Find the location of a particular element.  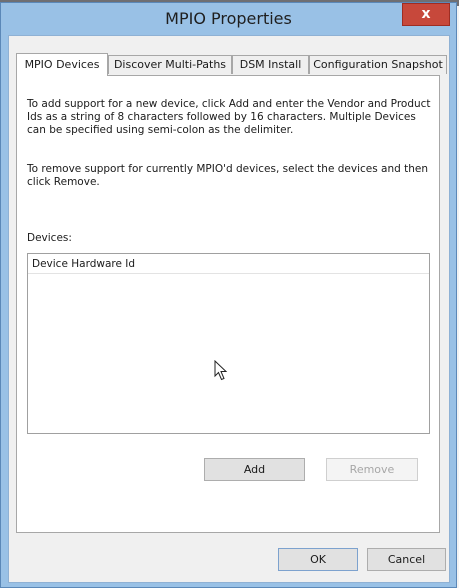

close-button: x is located at coordinates (426, 14).